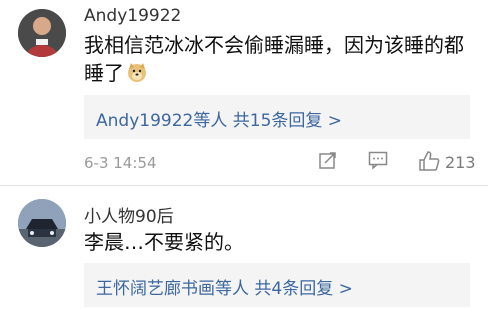 Image resolution: width=488 pixels, height=309 pixels. Describe the element at coordinates (244, 185) in the screenshot. I see `comment-divider` at that location.